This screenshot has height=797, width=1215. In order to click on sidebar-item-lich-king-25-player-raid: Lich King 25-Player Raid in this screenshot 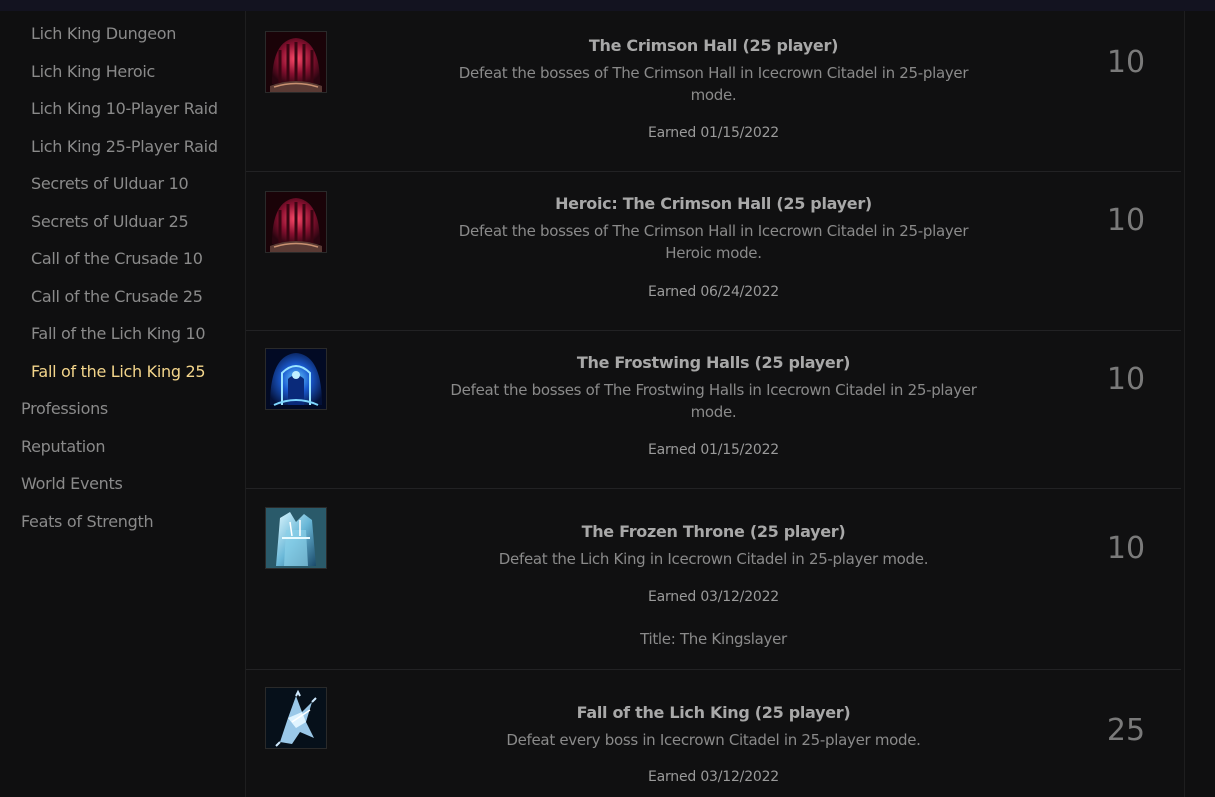, I will do `click(124, 147)`.